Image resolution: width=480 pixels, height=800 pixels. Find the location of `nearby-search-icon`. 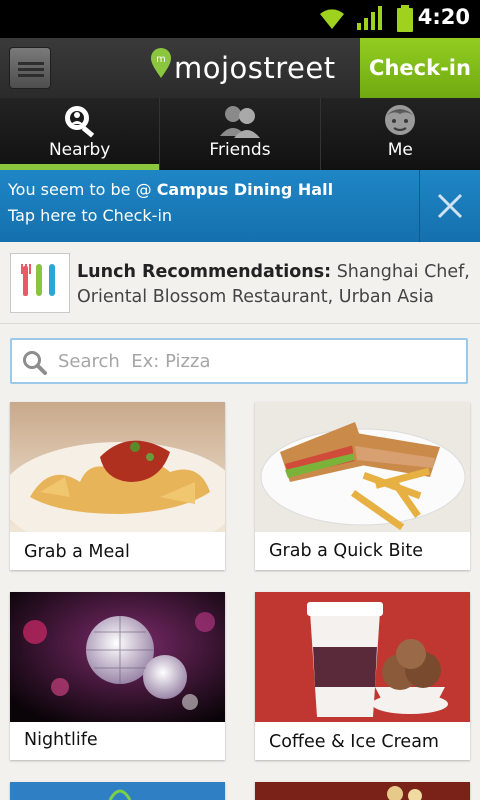

nearby-search-icon is located at coordinates (79, 122).